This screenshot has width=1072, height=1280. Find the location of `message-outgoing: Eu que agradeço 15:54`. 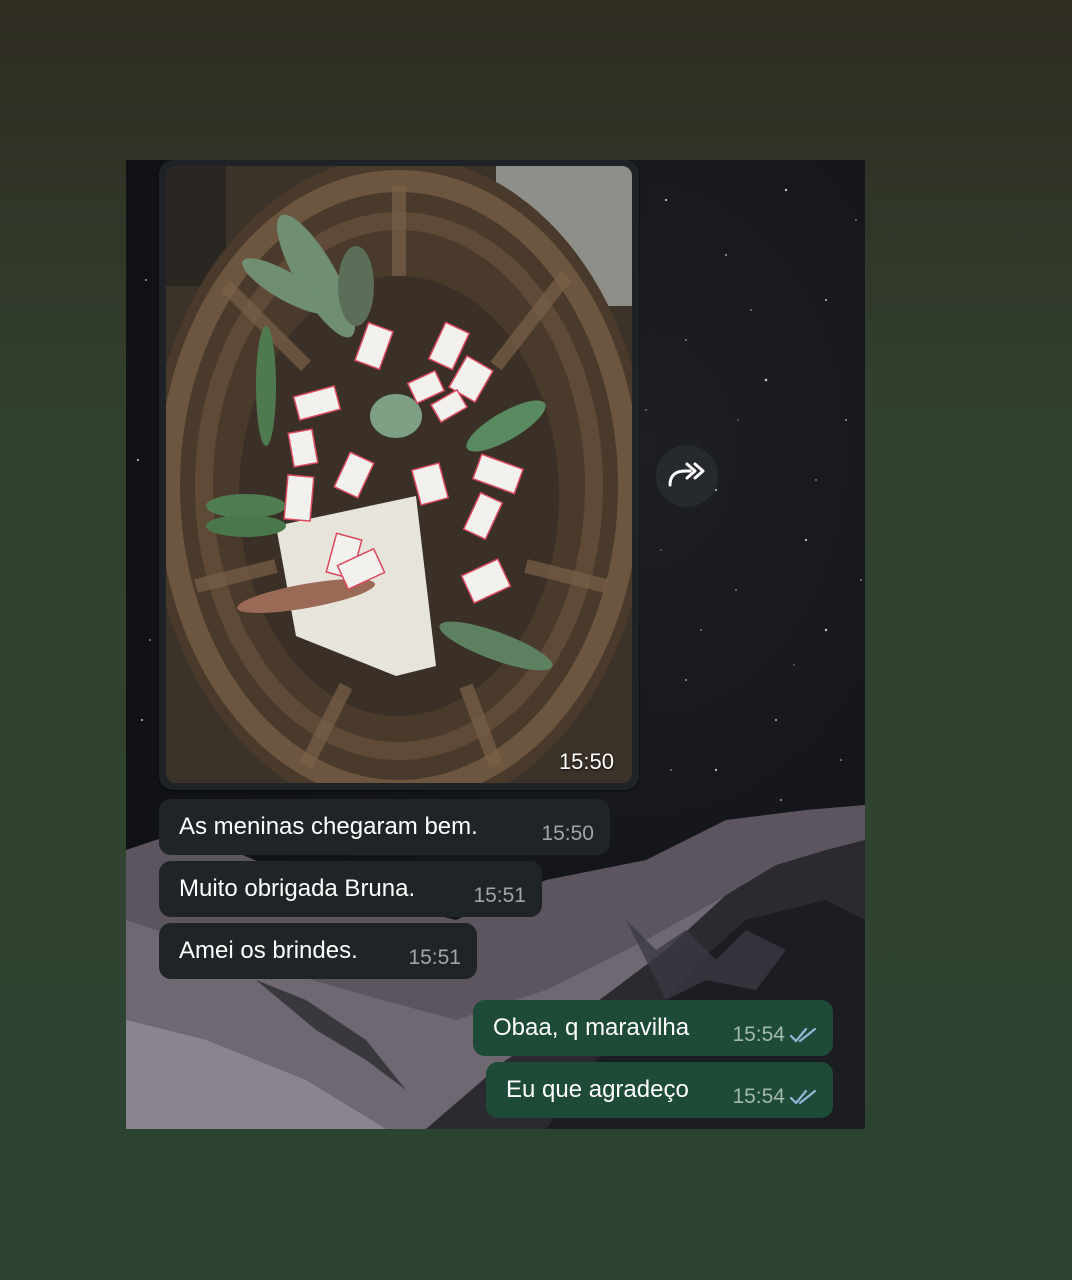

message-outgoing: Eu que agradeço 15:54 is located at coordinates (659, 1090).